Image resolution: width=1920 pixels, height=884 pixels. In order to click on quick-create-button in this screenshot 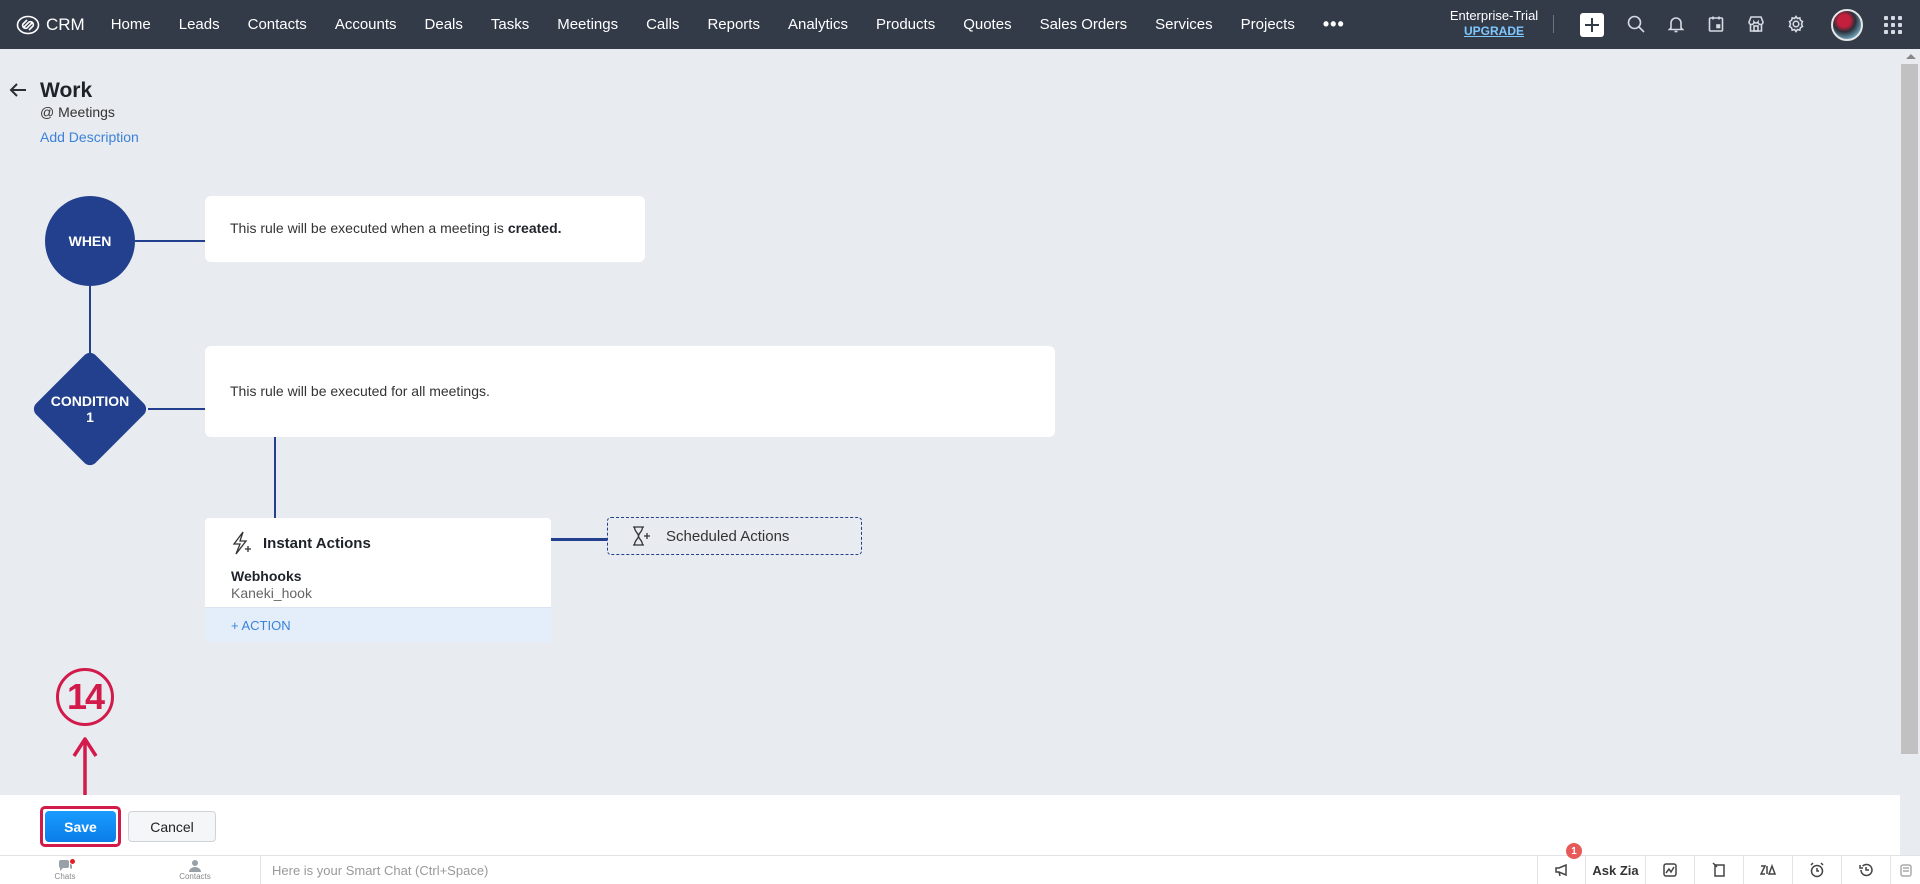, I will do `click(1592, 25)`.